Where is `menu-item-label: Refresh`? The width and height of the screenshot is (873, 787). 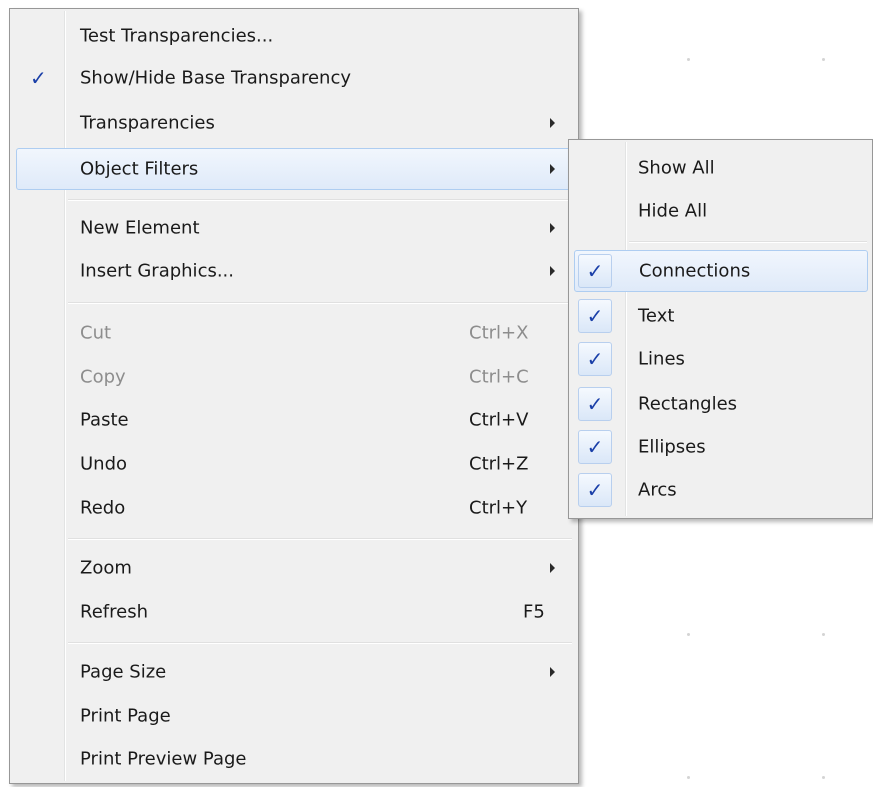 menu-item-label: Refresh is located at coordinates (114, 612).